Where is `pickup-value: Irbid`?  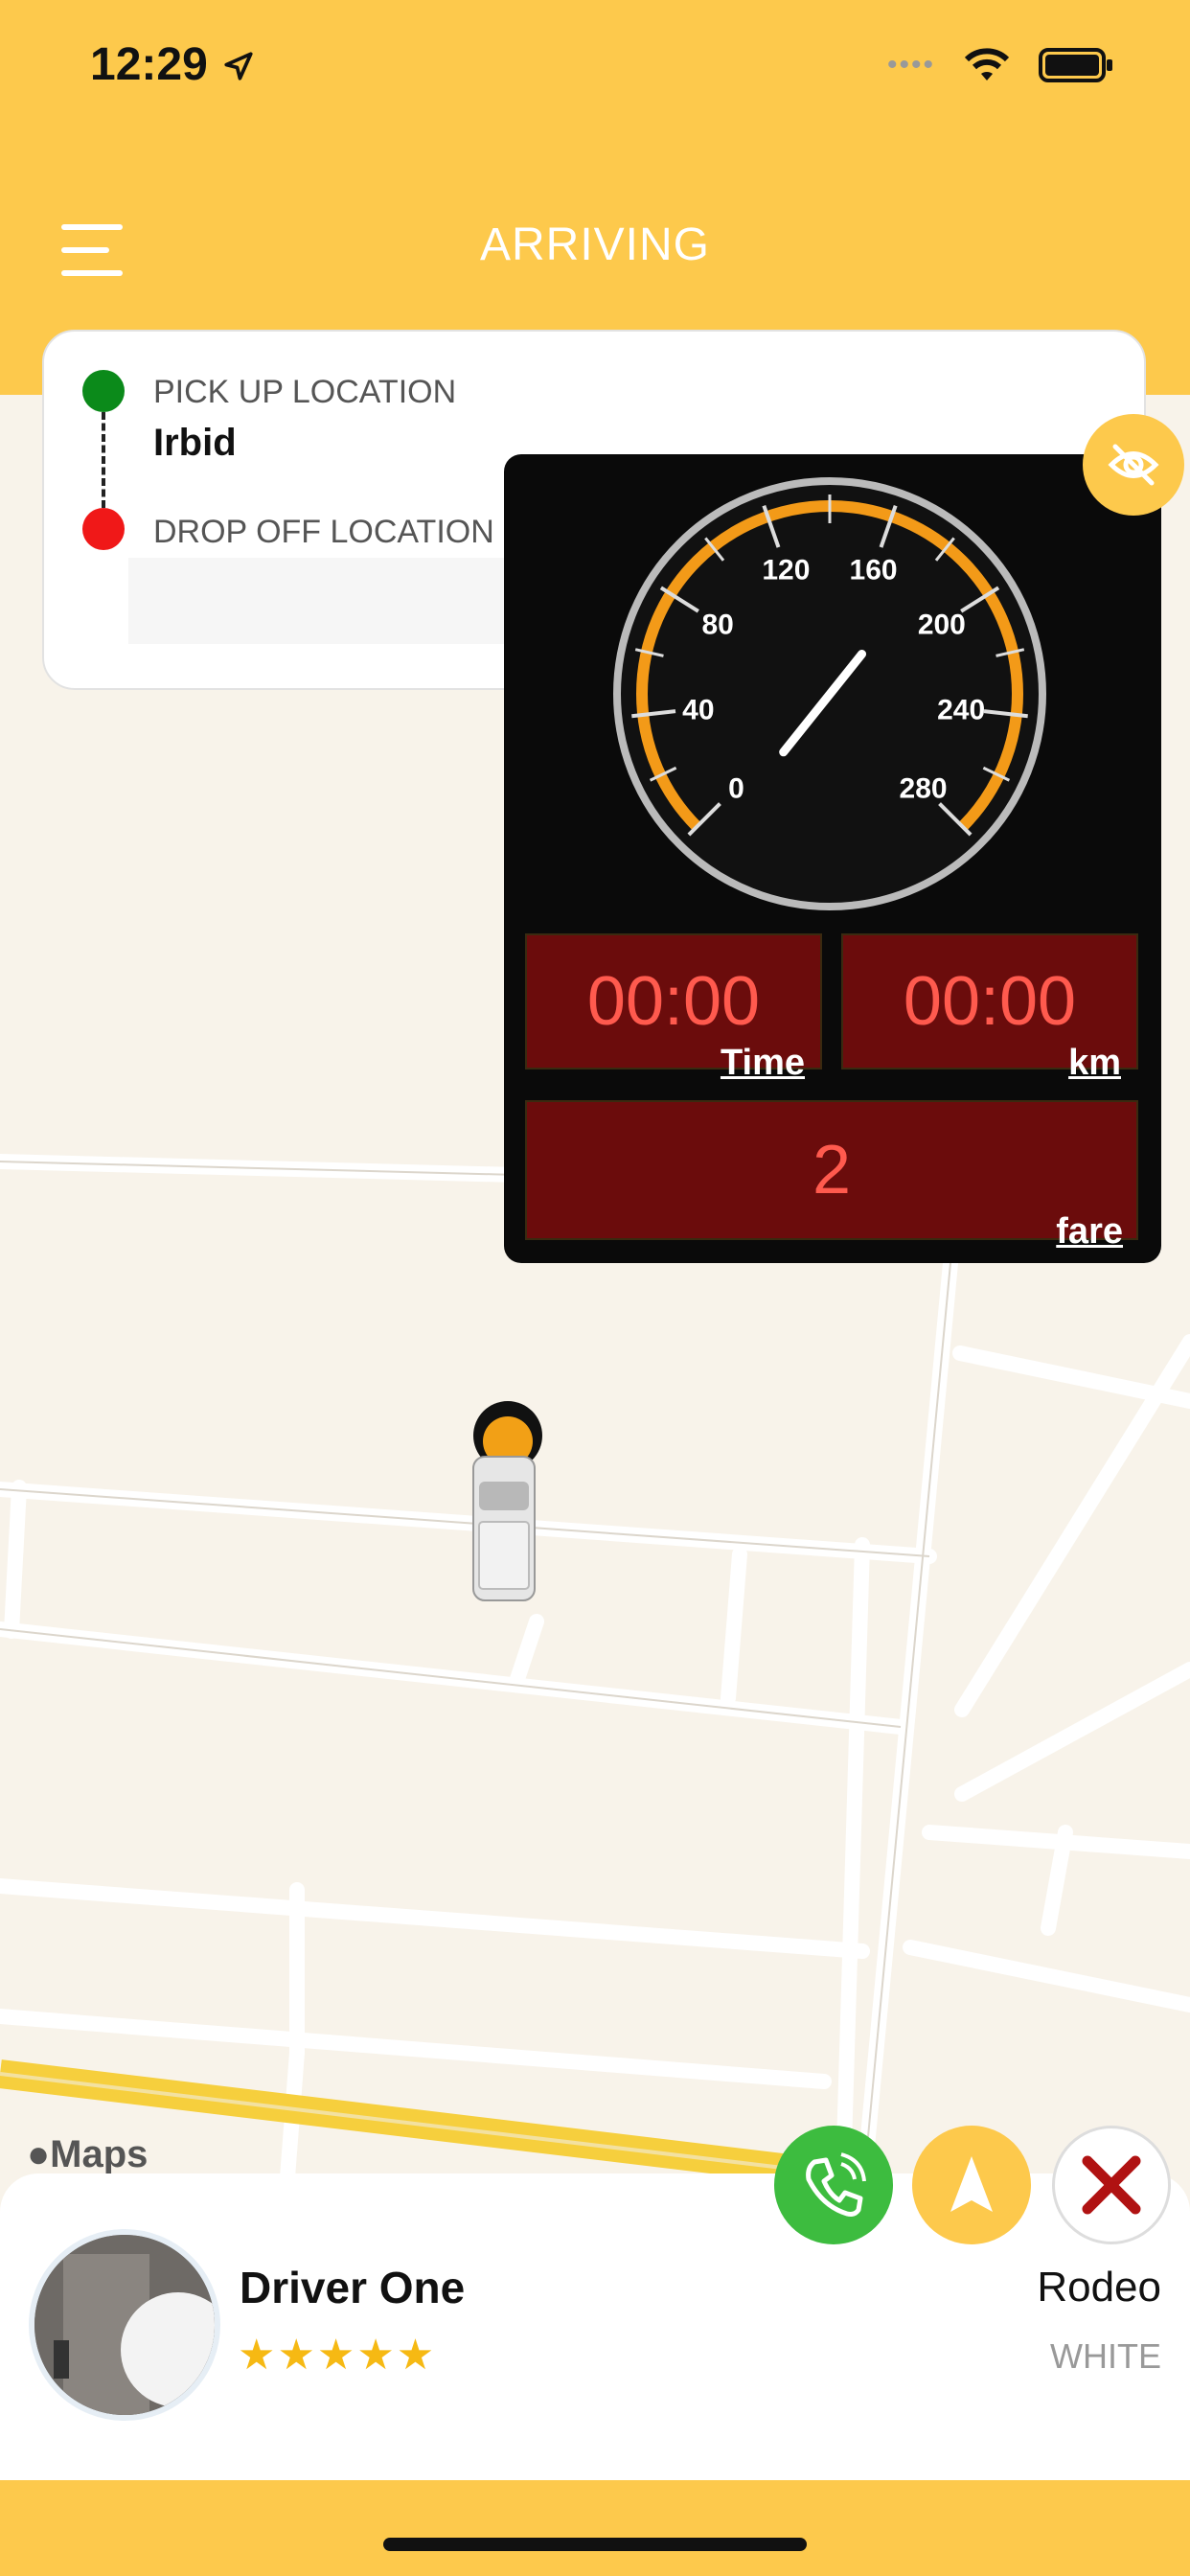 pickup-value: Irbid is located at coordinates (195, 443).